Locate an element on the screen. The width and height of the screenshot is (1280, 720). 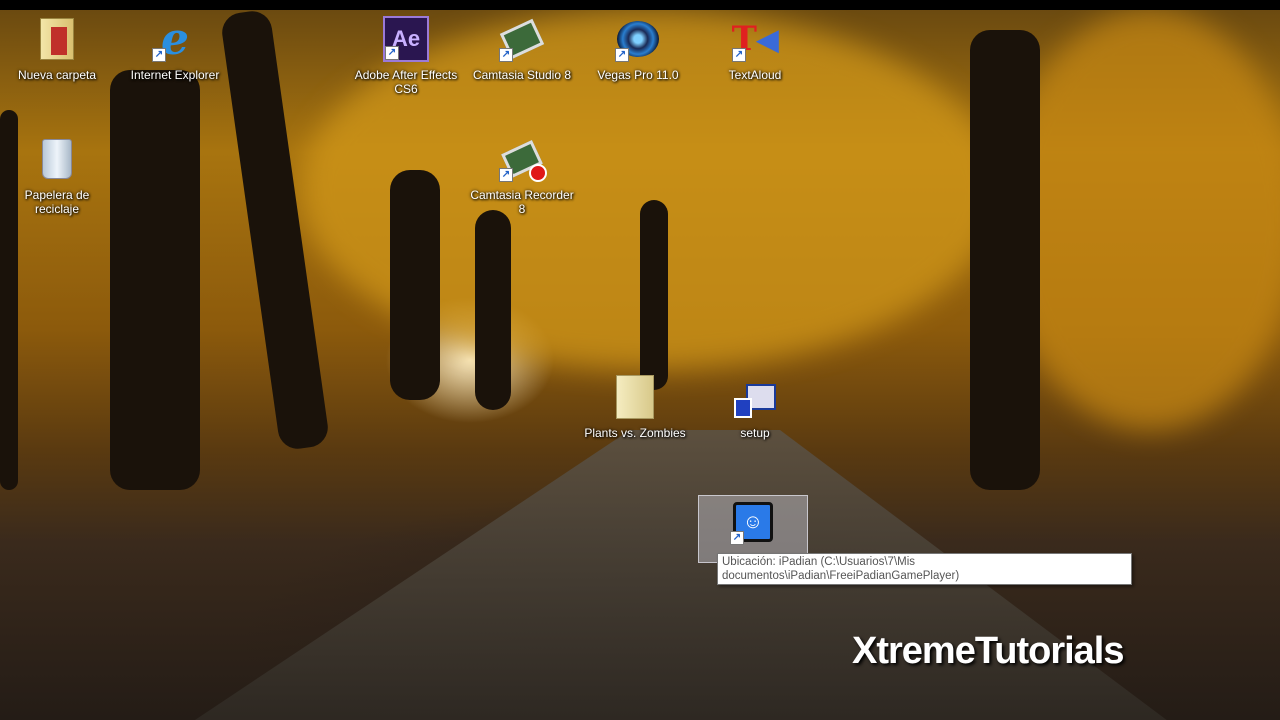
desktop-icon-papelera: Papelera de reciclaje is located at coordinates (57, 176).